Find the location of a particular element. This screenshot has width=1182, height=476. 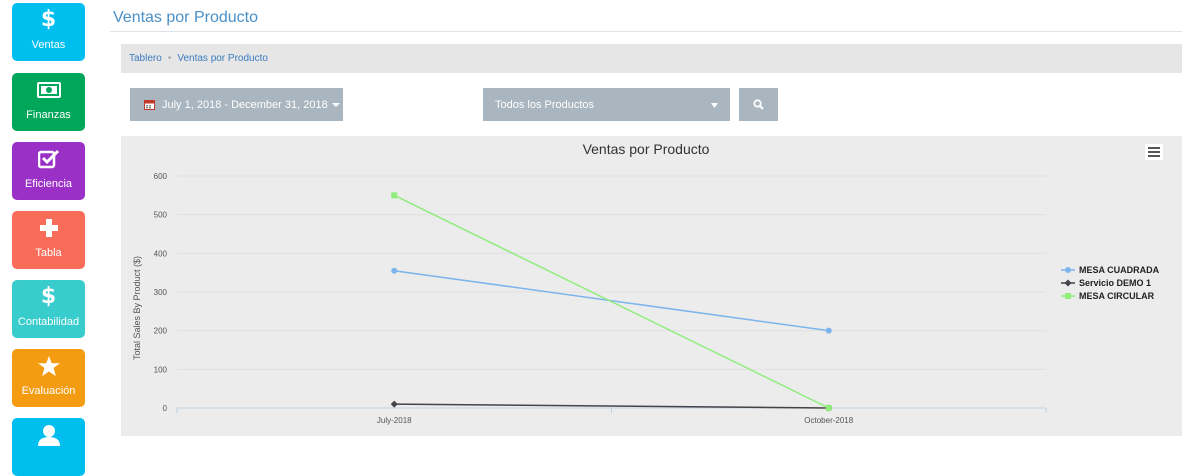

legend-label: MESA CUADRADA is located at coordinates (1119, 270).